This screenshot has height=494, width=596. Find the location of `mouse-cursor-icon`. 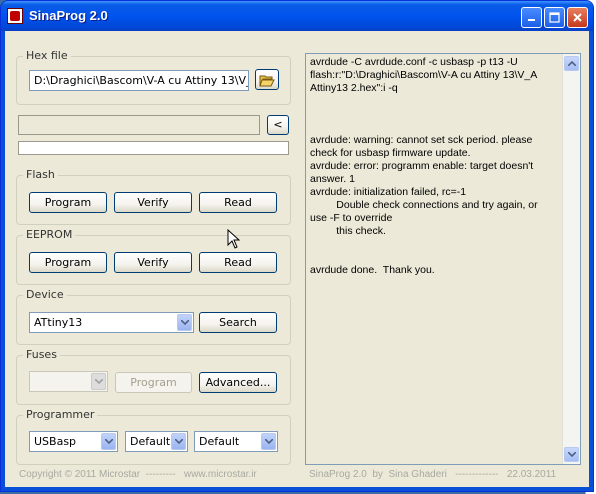

mouse-cursor-icon is located at coordinates (234, 239).